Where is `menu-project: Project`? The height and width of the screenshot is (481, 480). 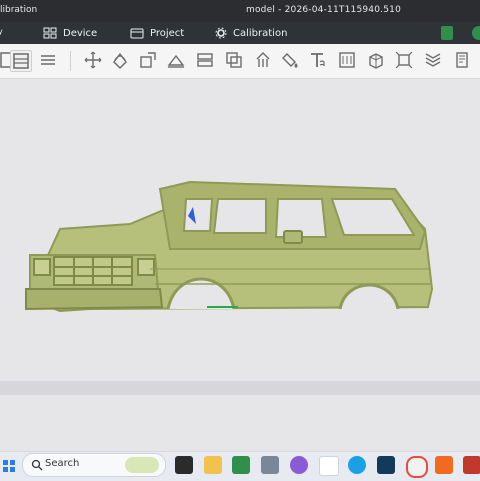
menu-project: Project is located at coordinates (157, 33).